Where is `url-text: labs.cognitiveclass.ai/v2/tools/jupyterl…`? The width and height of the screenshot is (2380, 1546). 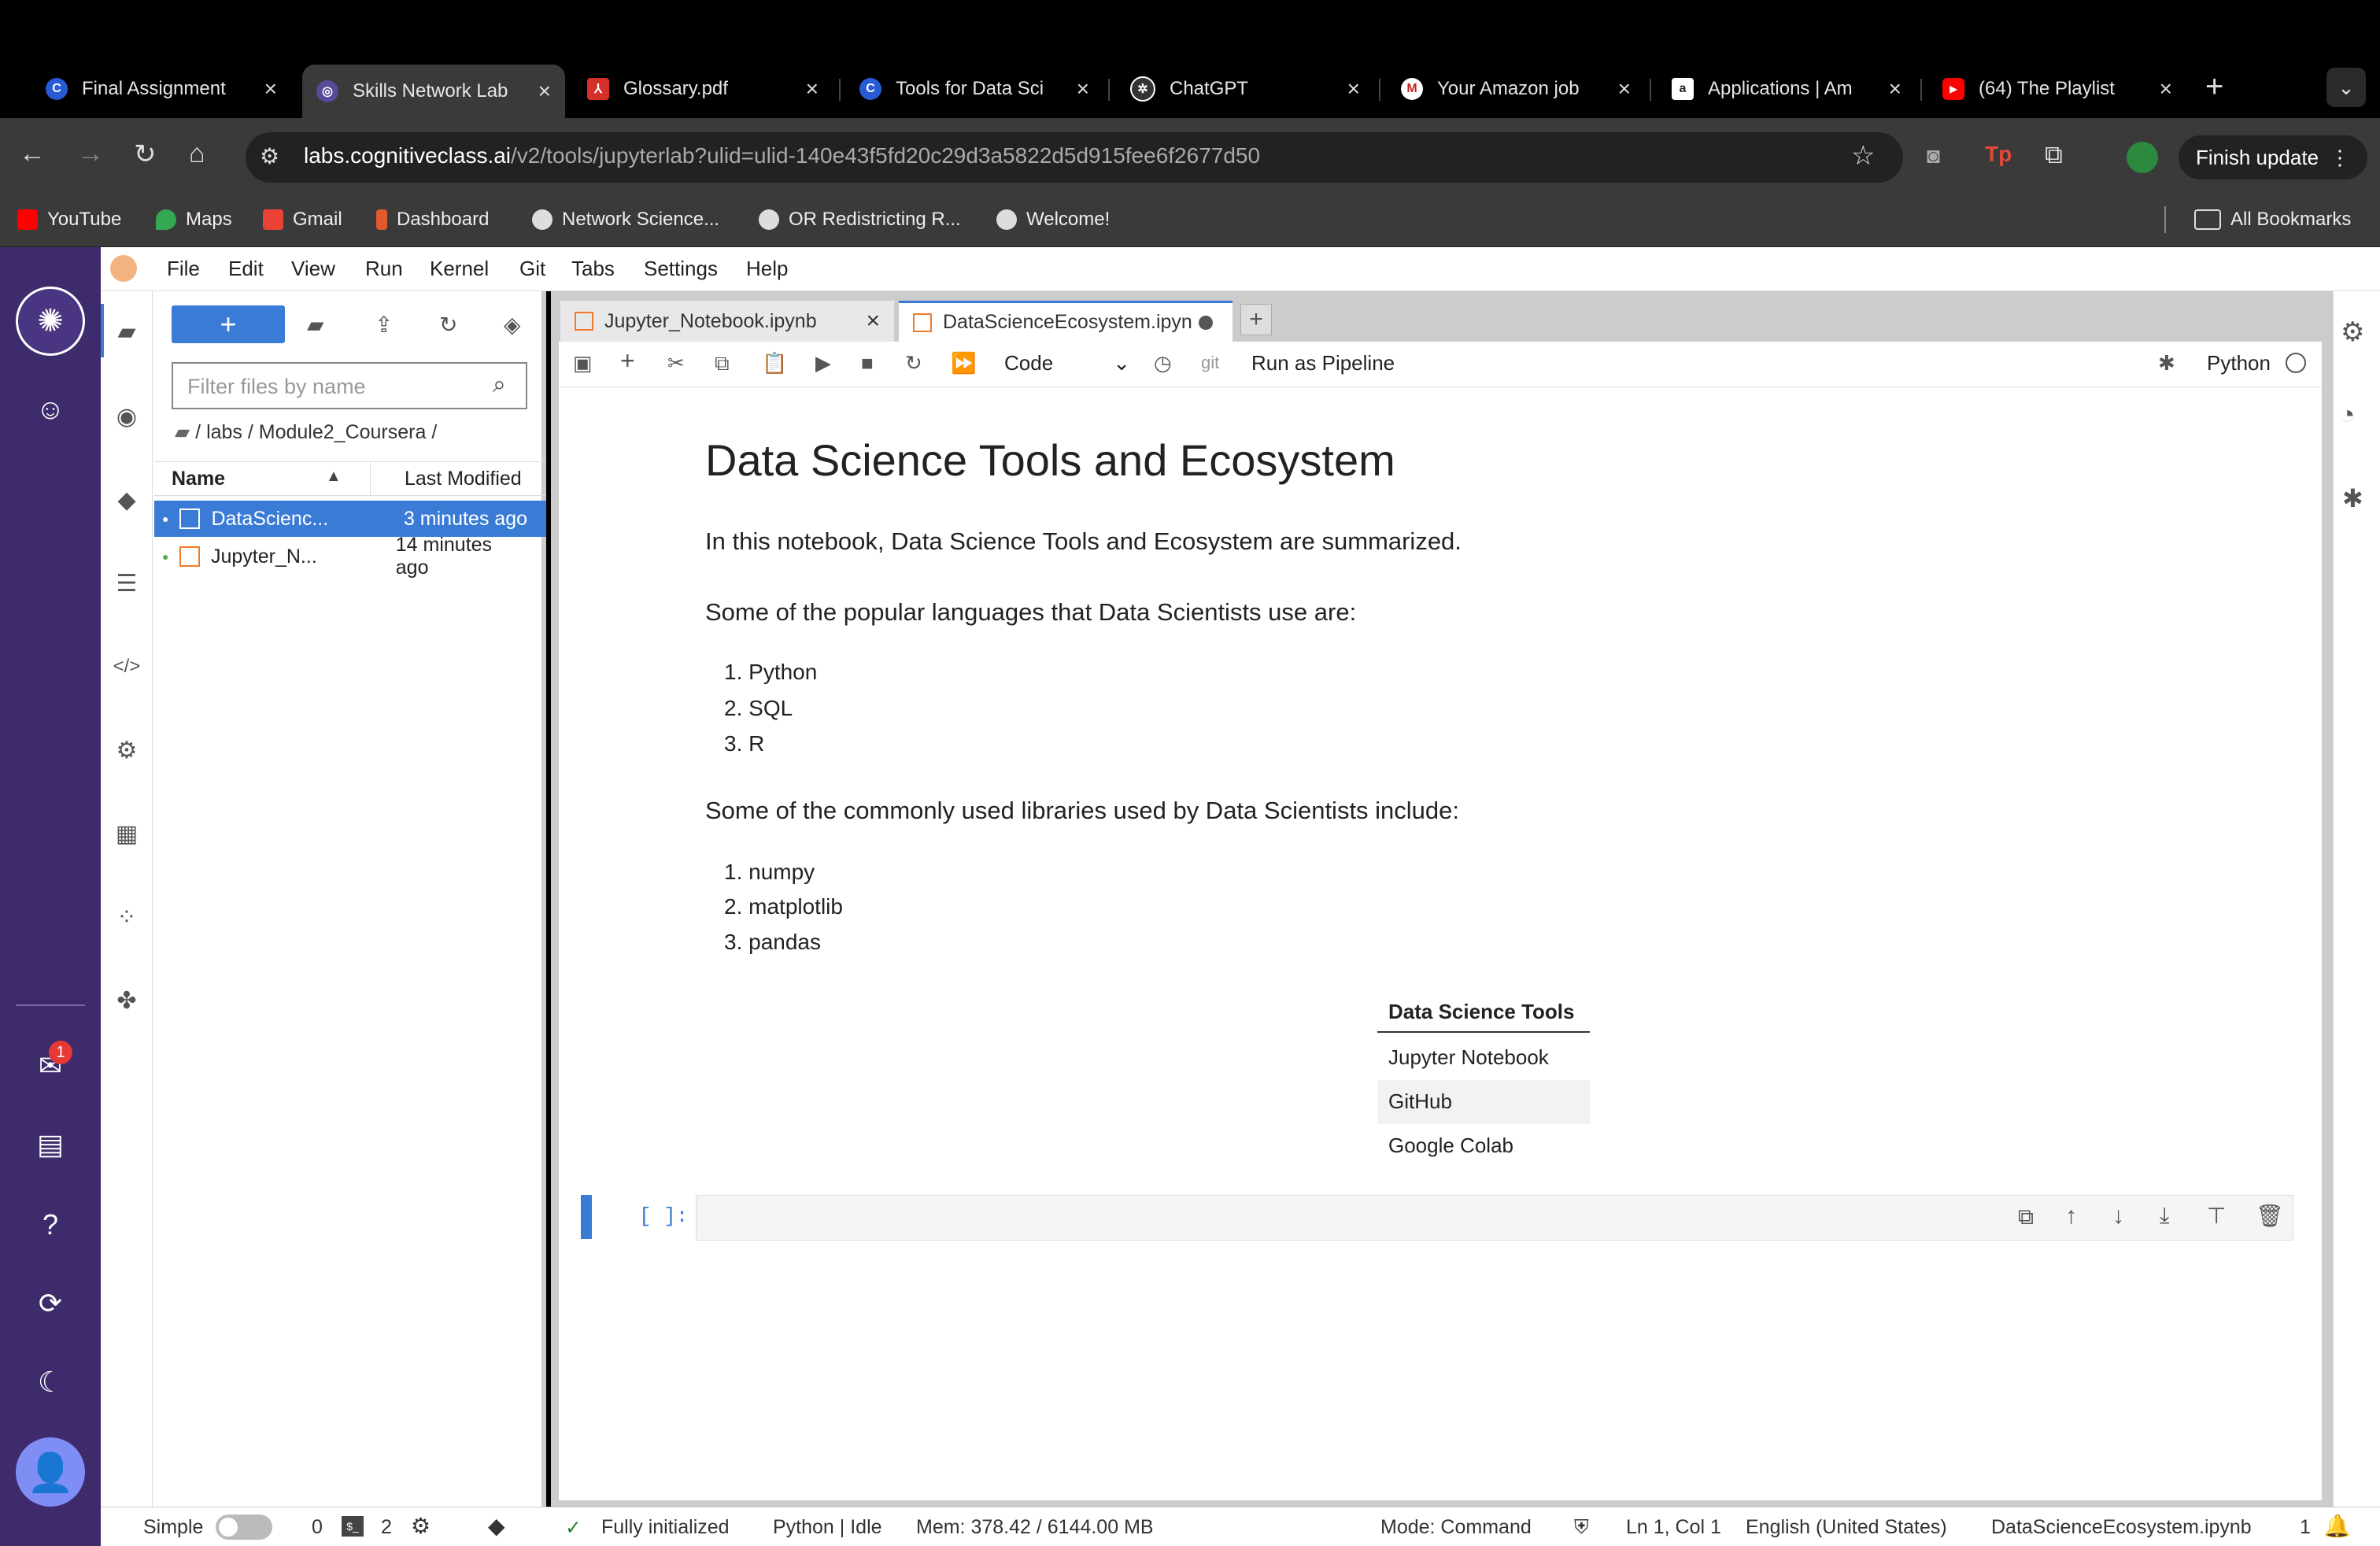 url-text: labs.cognitiveclass.ai/v2/tools/jupyterl… is located at coordinates (782, 155).